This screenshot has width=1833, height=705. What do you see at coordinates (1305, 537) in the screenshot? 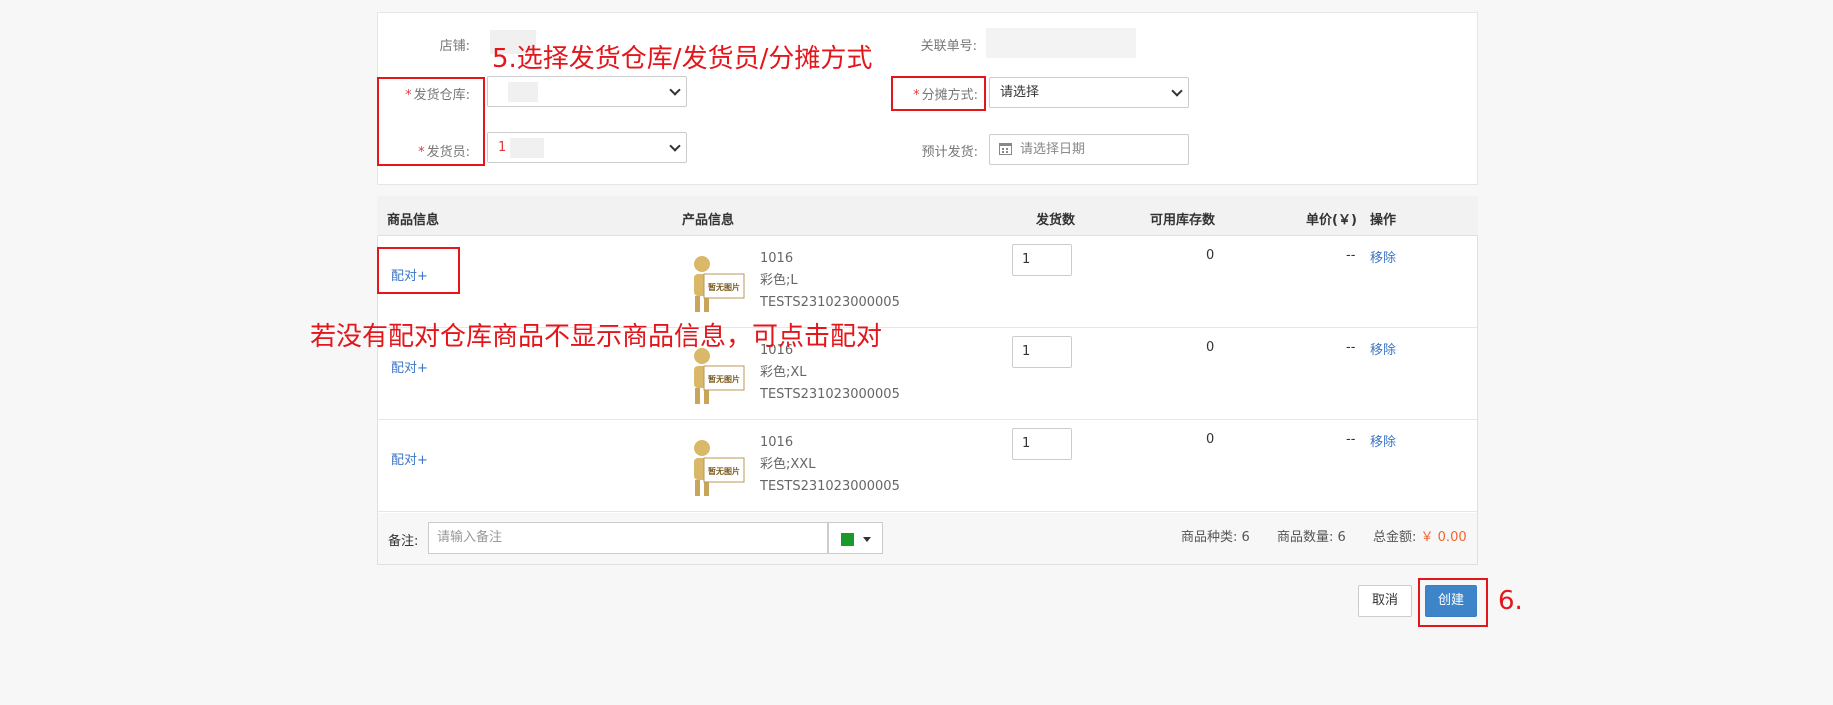
I see `count-label: 商品数量:` at bounding box center [1305, 537].